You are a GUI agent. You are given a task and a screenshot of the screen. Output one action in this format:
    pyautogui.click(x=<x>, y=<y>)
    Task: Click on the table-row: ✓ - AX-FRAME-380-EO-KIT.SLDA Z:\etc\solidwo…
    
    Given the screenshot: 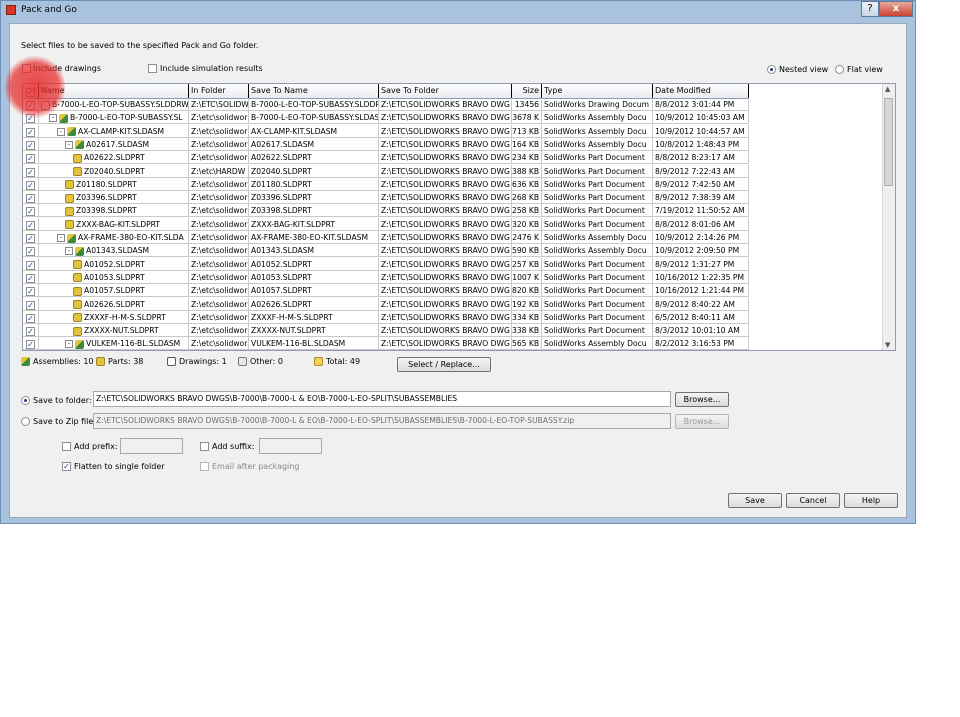 What is the action you would take?
    pyautogui.click(x=386, y=237)
    